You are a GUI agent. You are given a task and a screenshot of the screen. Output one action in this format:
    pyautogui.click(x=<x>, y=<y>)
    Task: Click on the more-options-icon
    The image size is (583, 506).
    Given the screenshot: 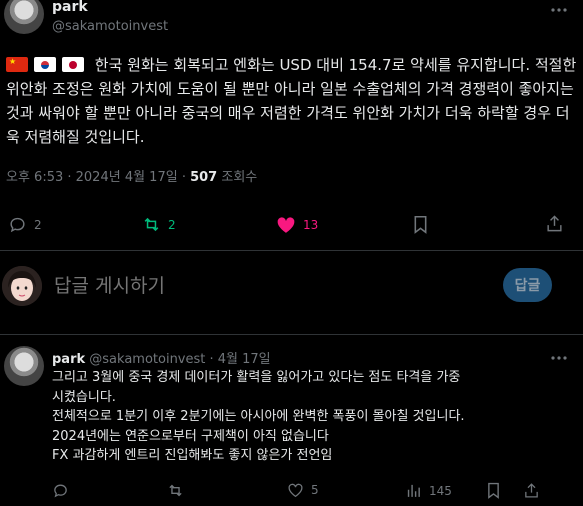 What is the action you would take?
    pyautogui.click(x=559, y=10)
    